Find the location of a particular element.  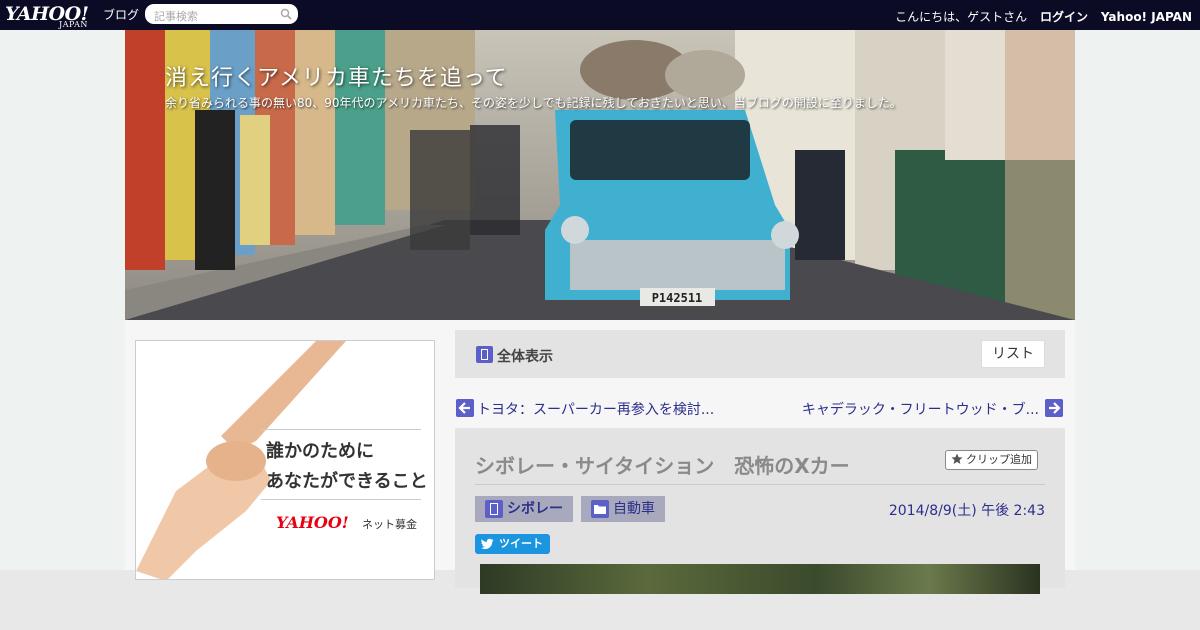

post-date: 2014/8/9(土) 午後 2:43 is located at coordinates (966, 511).